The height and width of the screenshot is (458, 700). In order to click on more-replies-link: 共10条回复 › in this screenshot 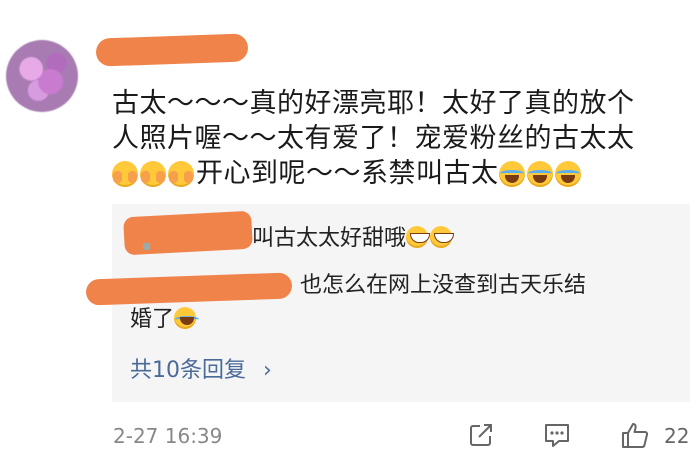, I will do `click(201, 368)`.